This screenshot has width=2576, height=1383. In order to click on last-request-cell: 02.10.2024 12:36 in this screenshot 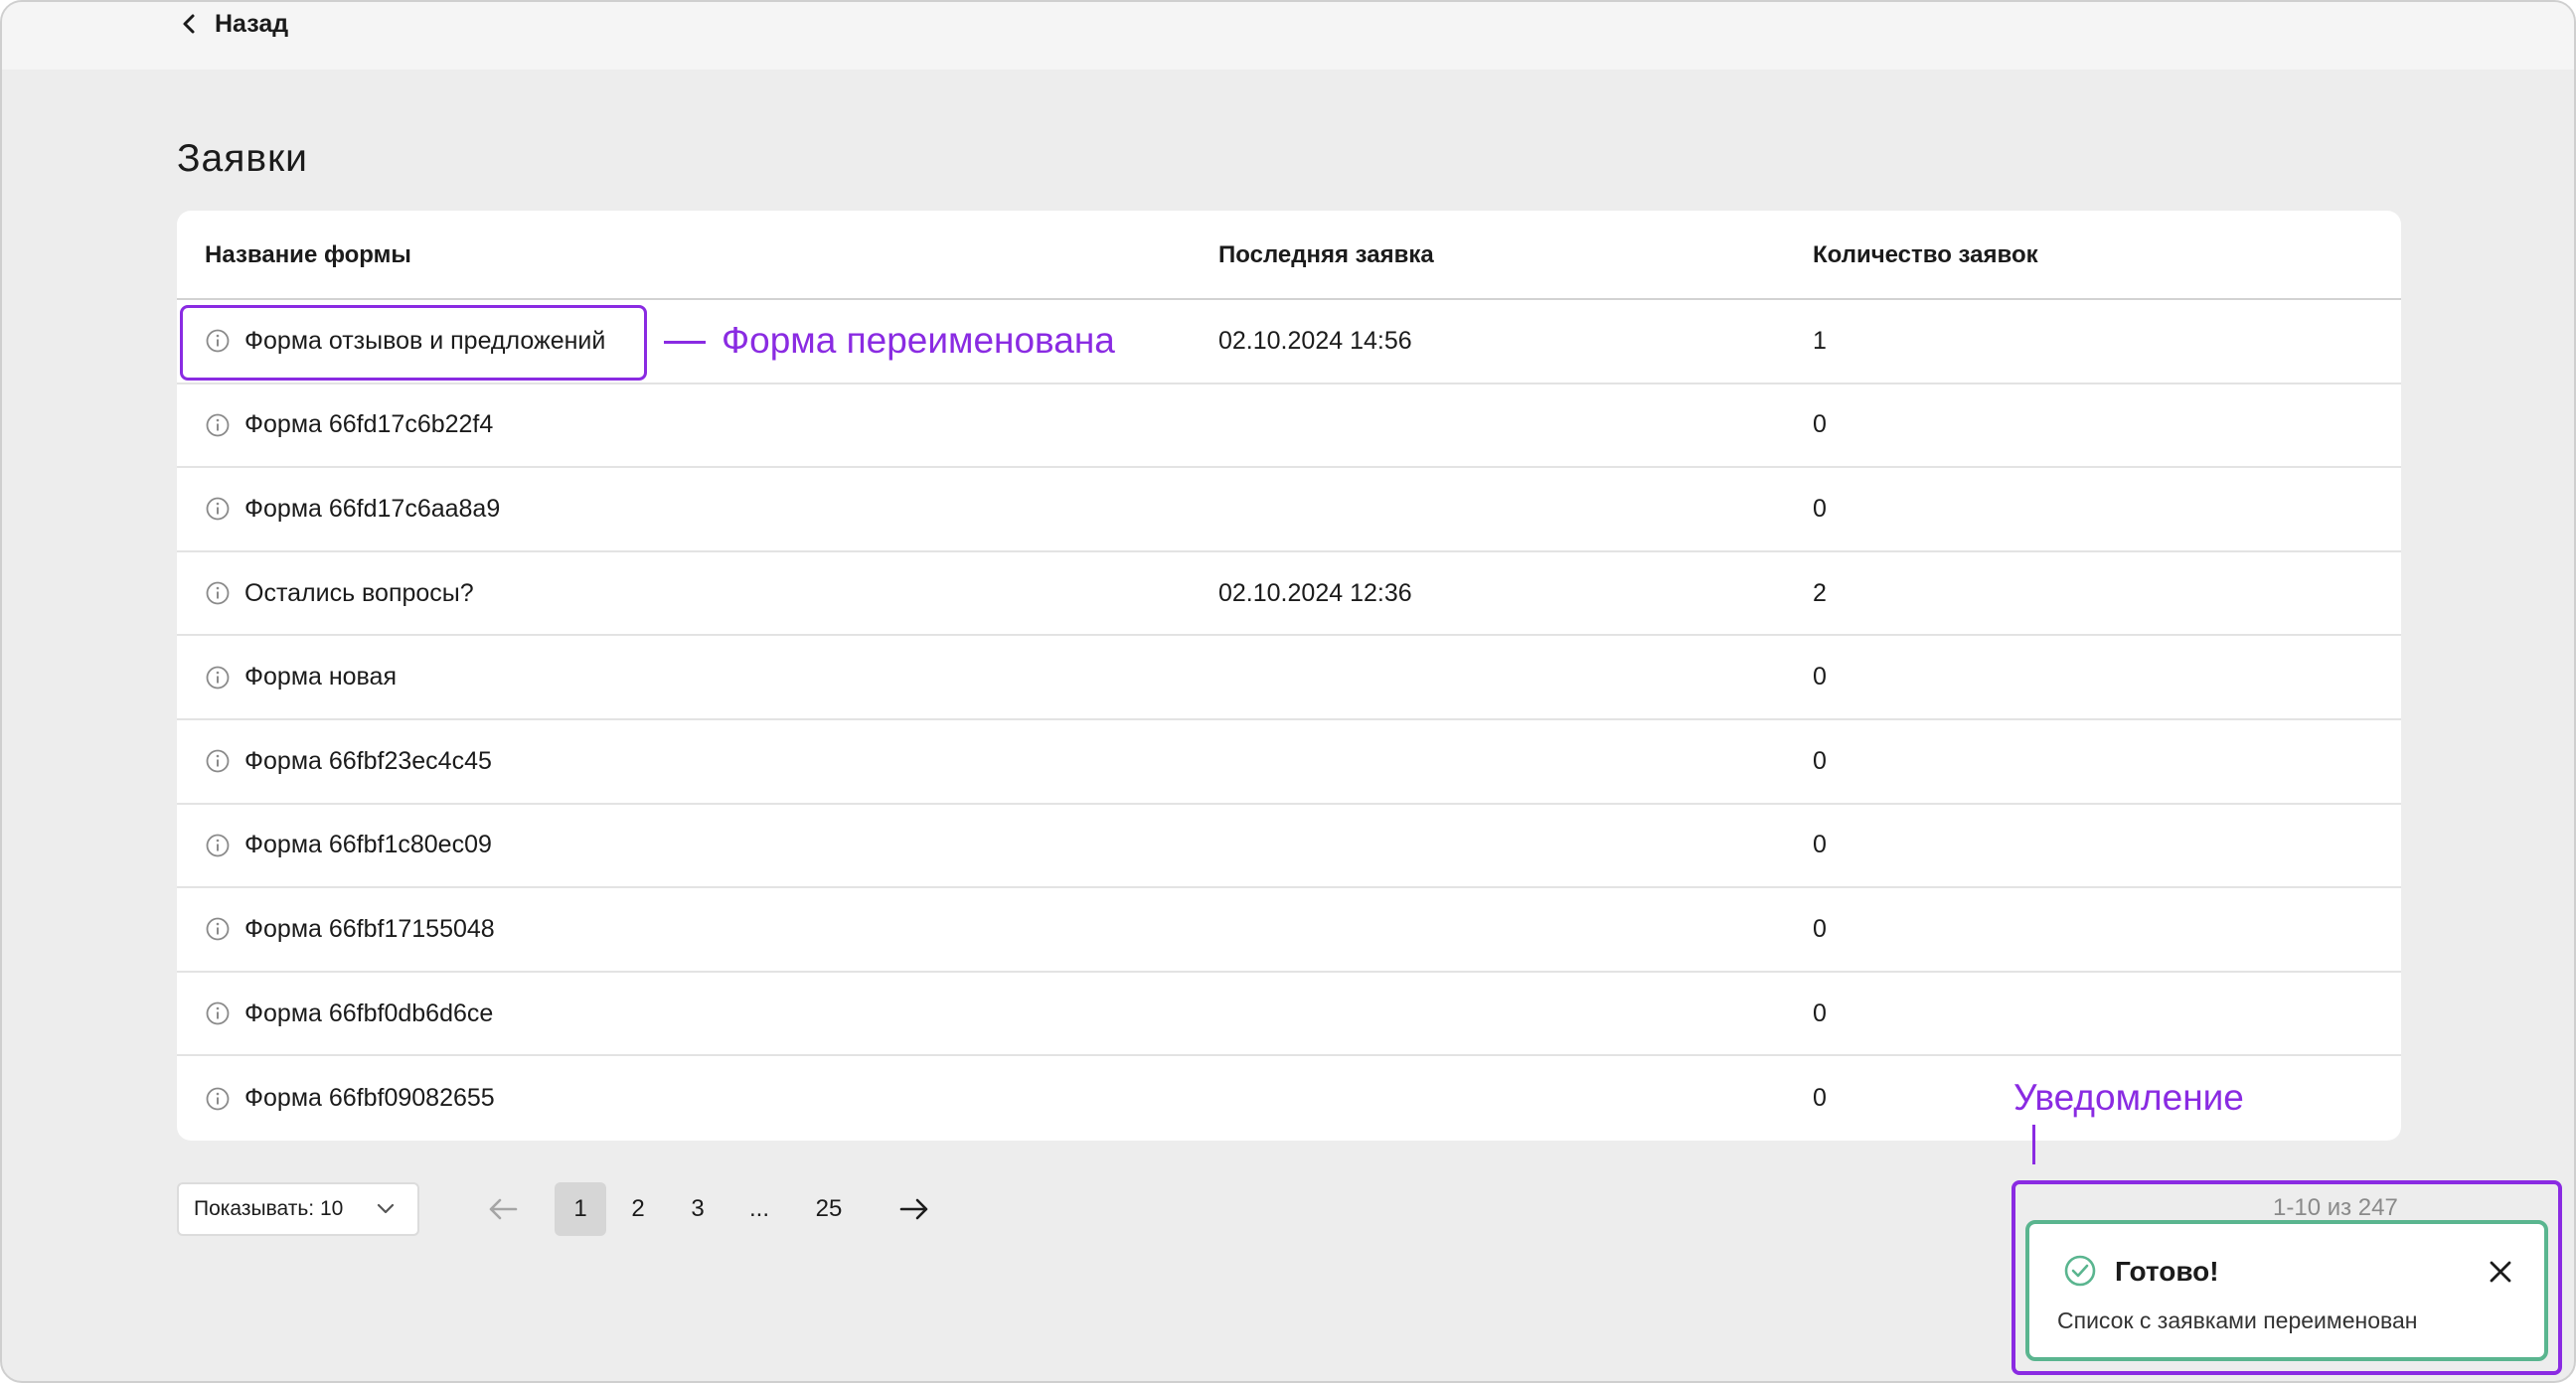, I will do `click(1315, 592)`.